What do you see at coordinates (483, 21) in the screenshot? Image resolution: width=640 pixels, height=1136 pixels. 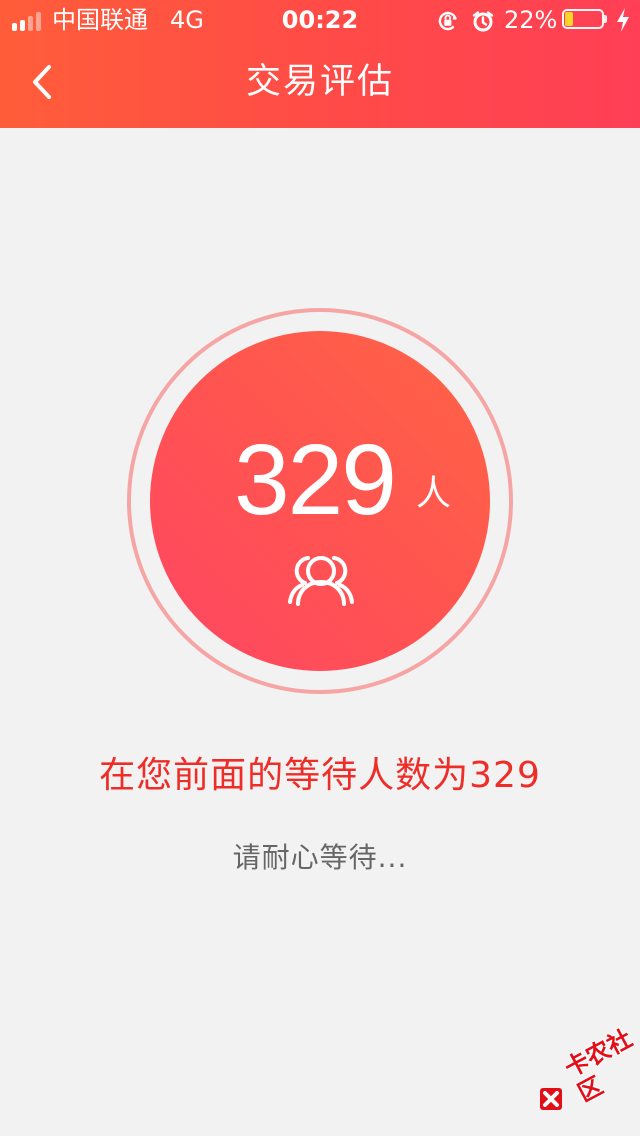 I see `alarm-icon` at bounding box center [483, 21].